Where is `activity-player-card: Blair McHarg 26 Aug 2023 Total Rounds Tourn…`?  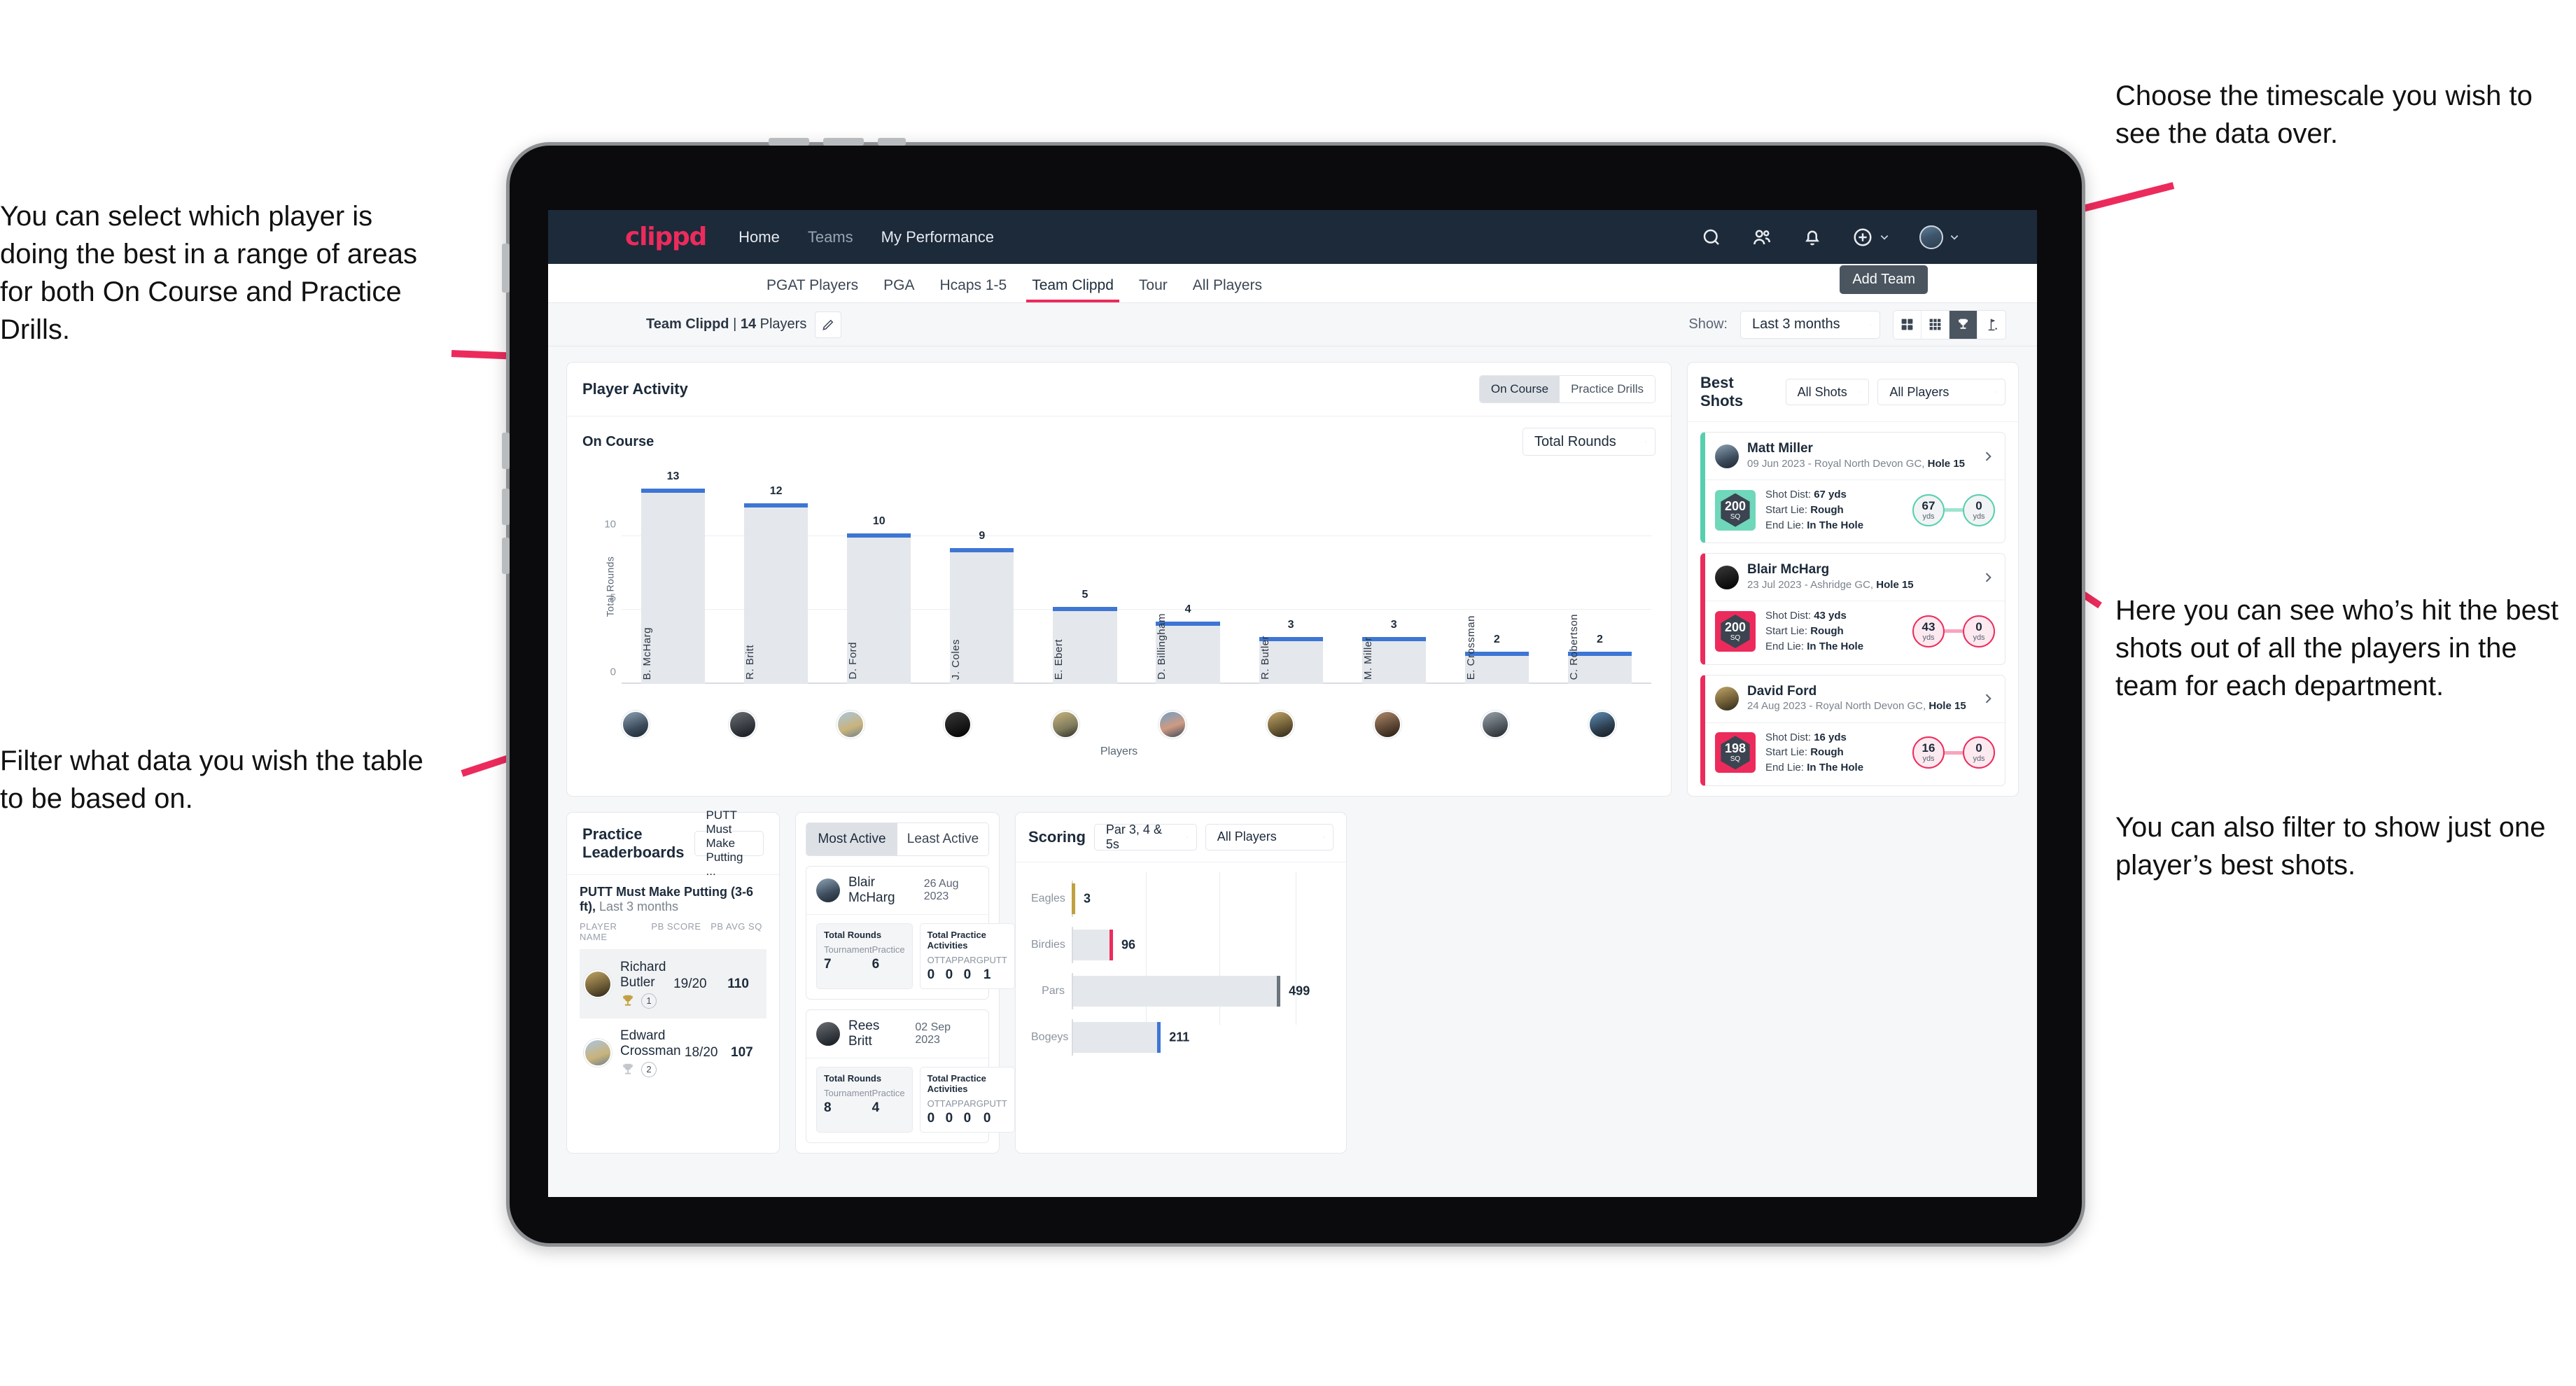
activity-player-card: Blair McHarg 26 Aug 2023 Total Rounds Tourn… is located at coordinates (910, 932).